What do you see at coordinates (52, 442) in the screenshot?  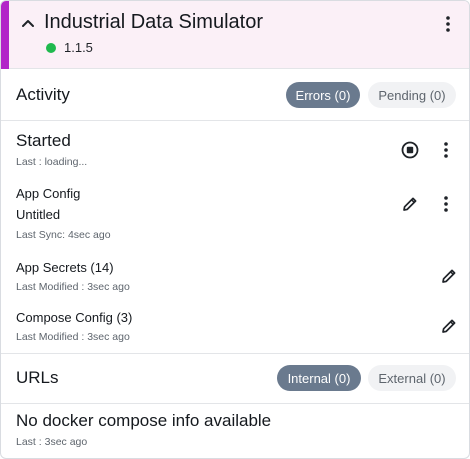 I see `compose-info-last: Last : 3sec ago` at bounding box center [52, 442].